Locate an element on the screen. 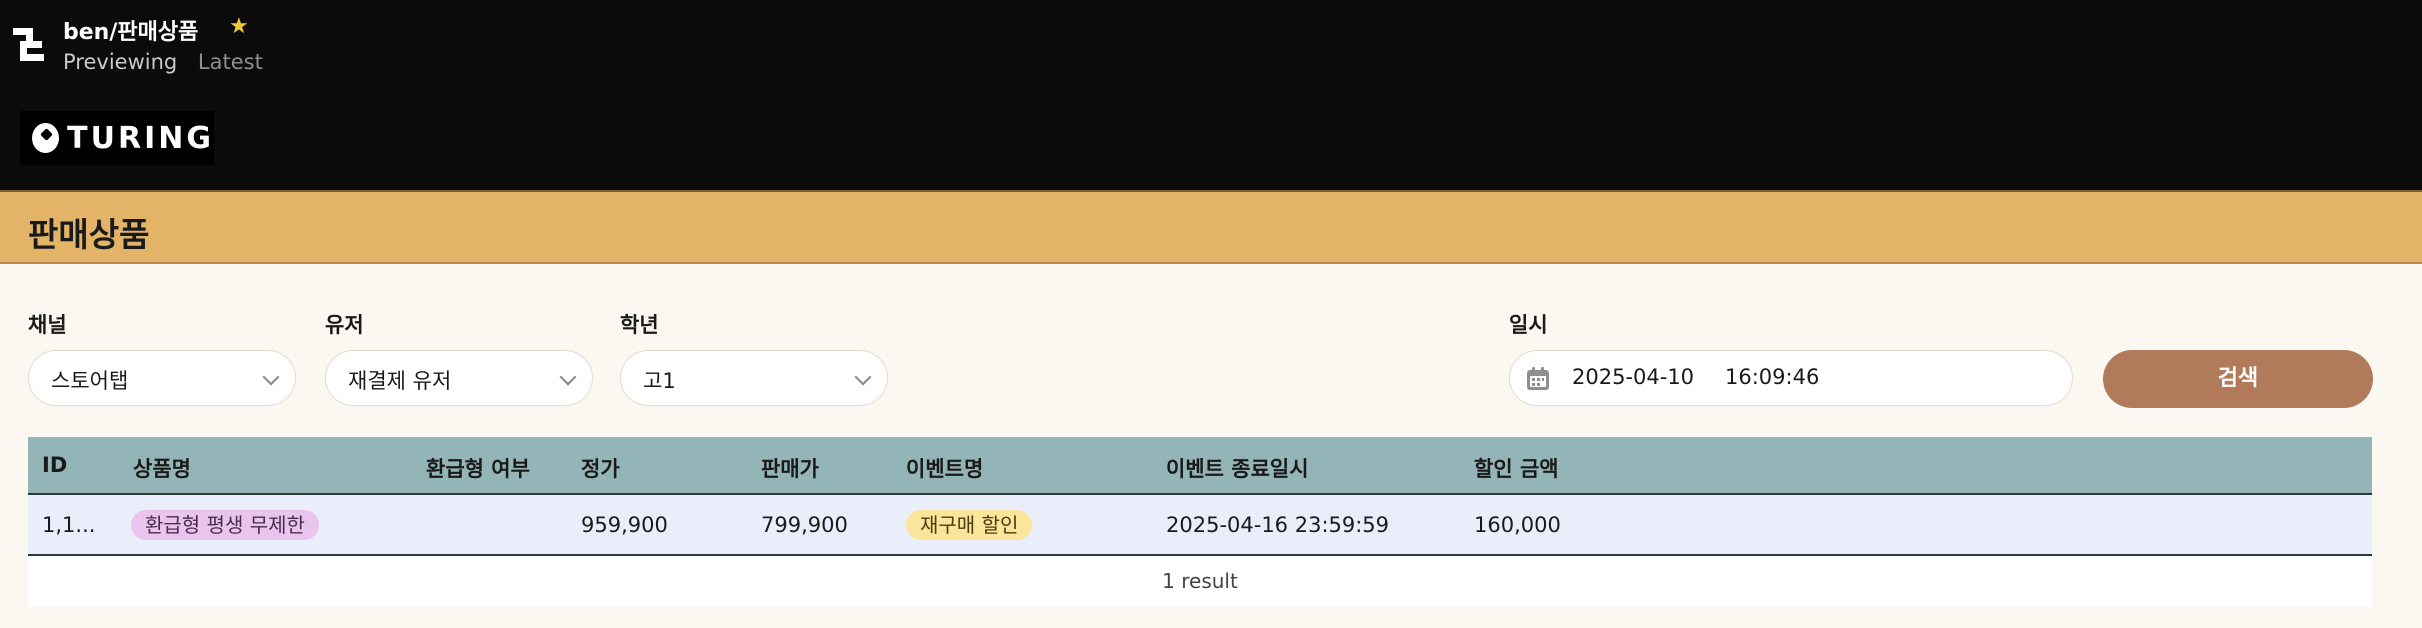  event-badge: 재구매 할인 is located at coordinates (969, 525).